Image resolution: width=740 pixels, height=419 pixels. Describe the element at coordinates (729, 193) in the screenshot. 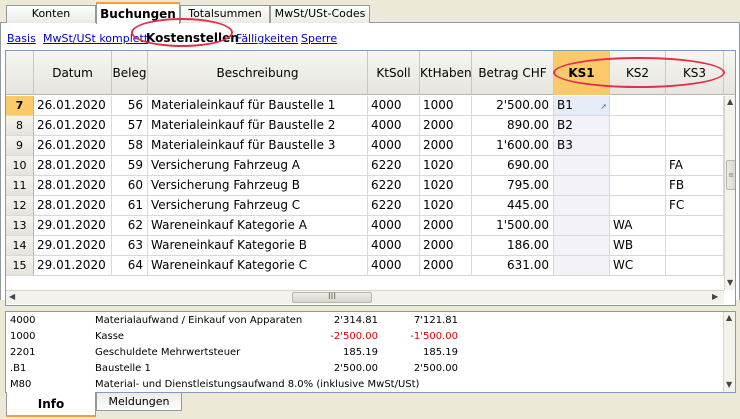

I see `table-vertical-scrollbar: ▲ ≡ ▼` at that location.